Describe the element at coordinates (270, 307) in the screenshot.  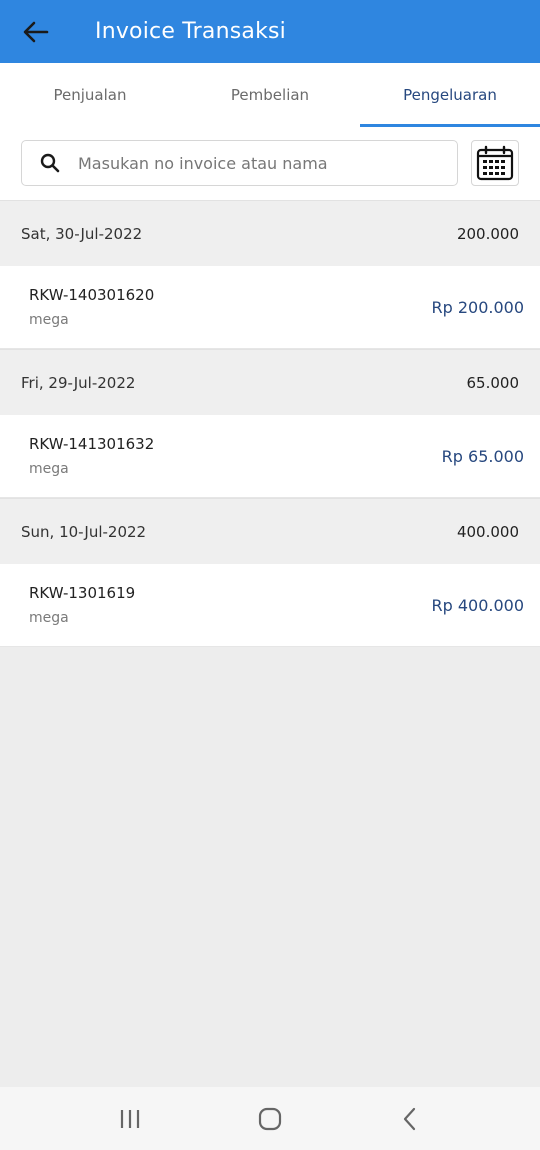
I see `invoice-row: RKW-140301620 mega Rp 200.000` at that location.